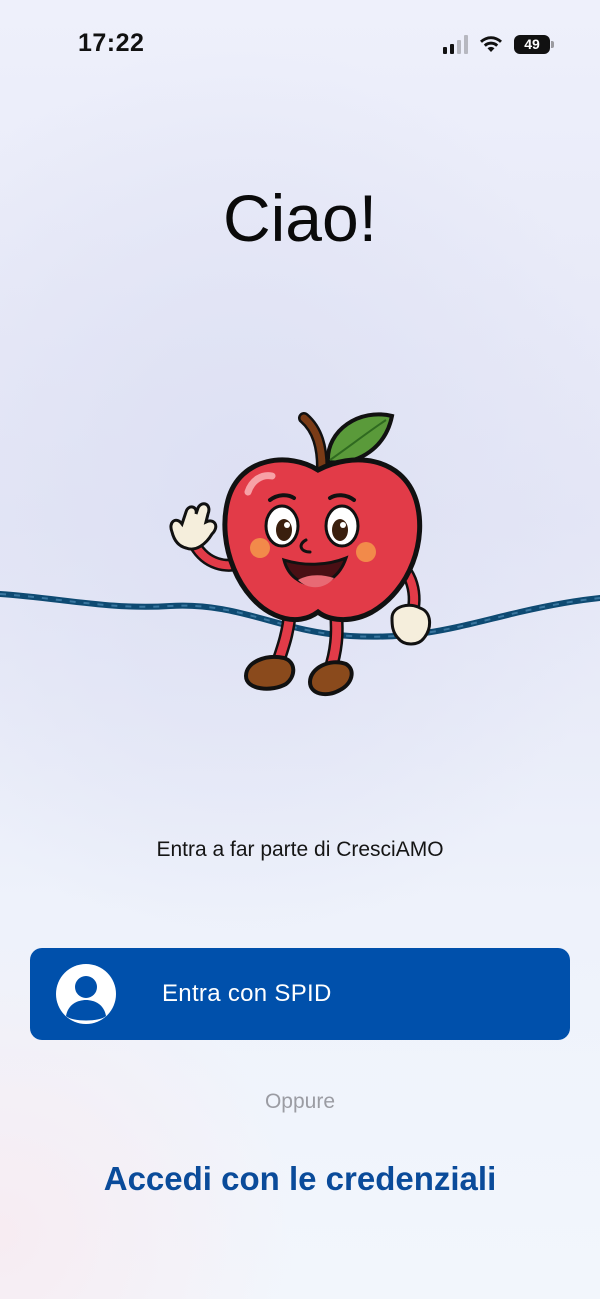 The width and height of the screenshot is (600, 1299). Describe the element at coordinates (111, 43) in the screenshot. I see `status-time: 17:22` at that location.